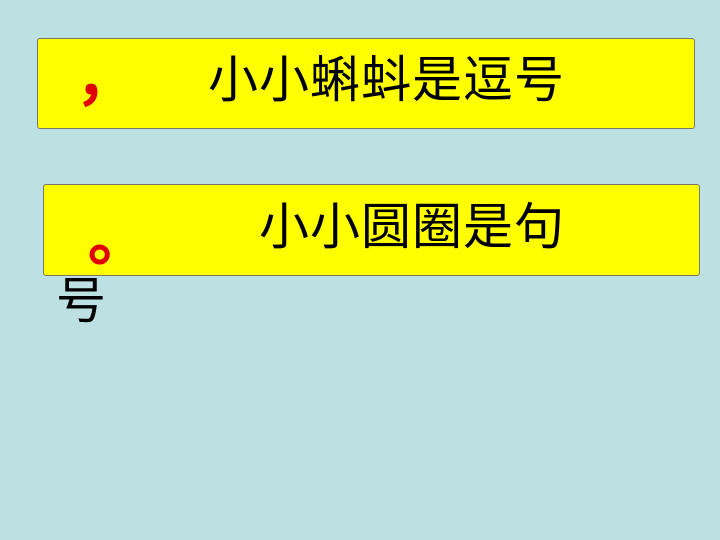  I want to click on period-mark: 。, so click(118, 240).